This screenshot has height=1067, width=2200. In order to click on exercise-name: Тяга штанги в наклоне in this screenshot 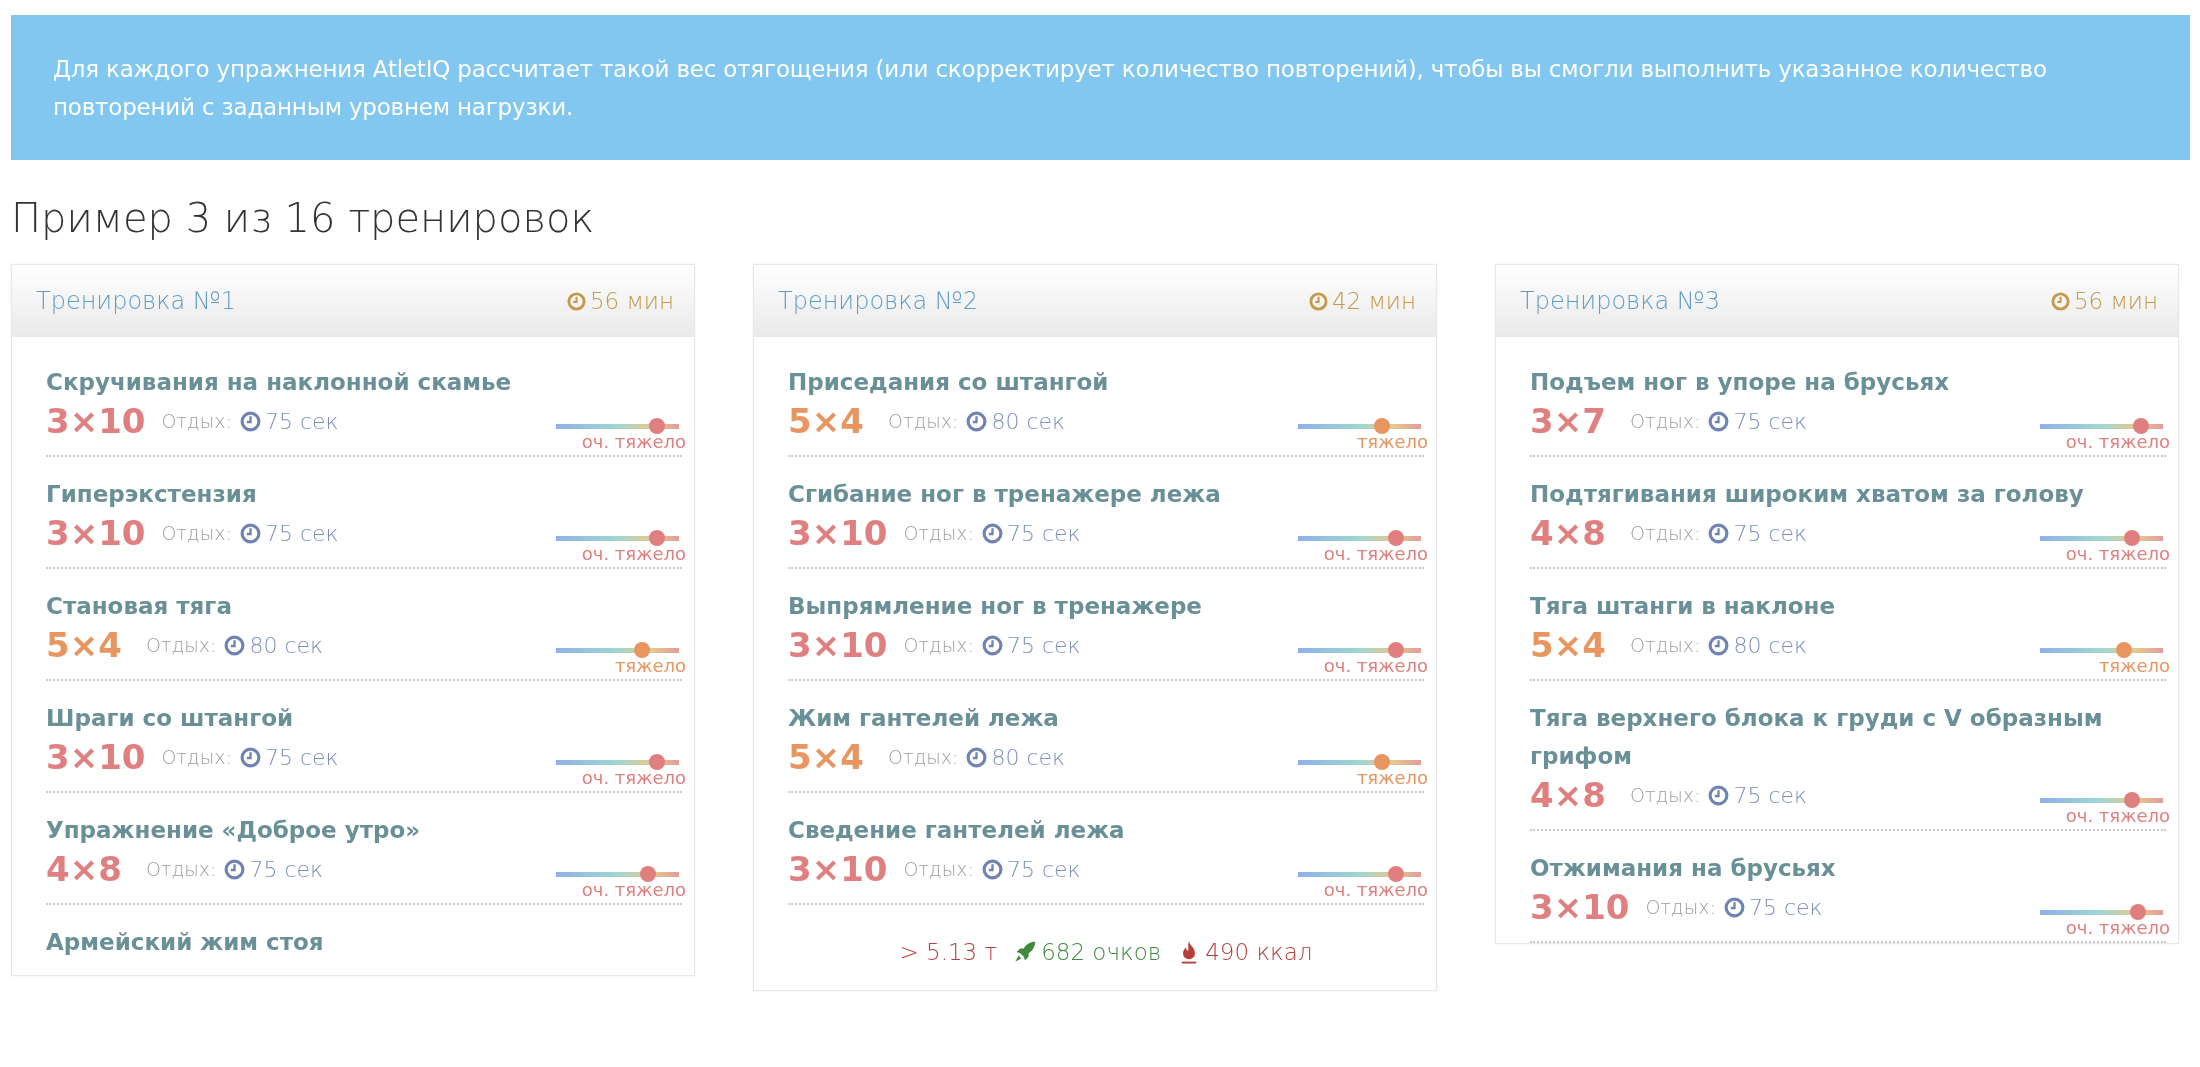, I will do `click(1683, 606)`.